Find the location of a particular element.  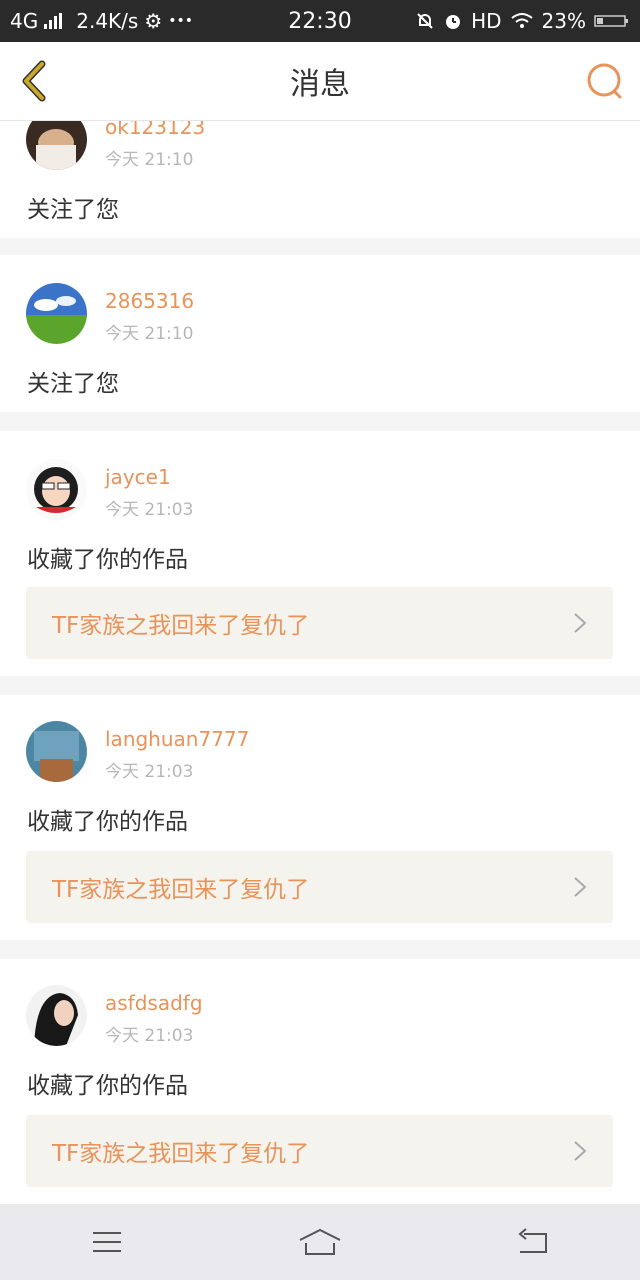

message-card: ok123123 今天 21:10 关注了您 is located at coordinates (320, 179).